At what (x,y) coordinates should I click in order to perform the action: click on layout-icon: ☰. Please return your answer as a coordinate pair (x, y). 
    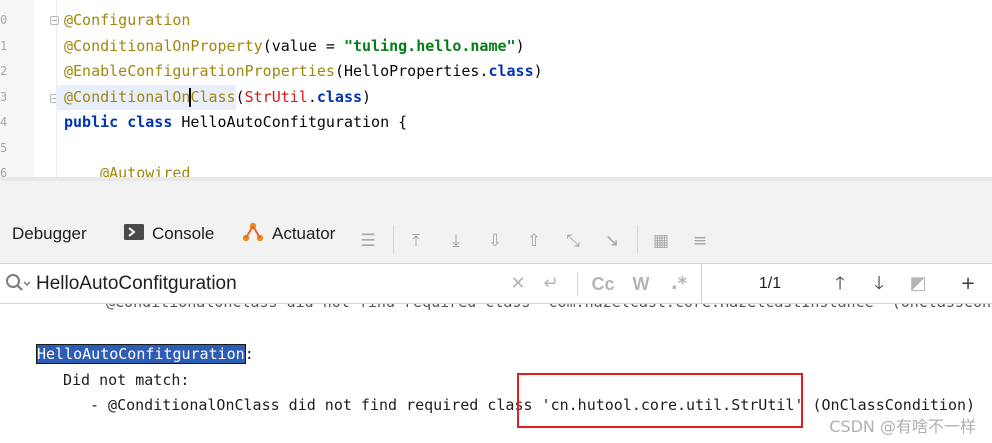
    Looking at the image, I should click on (368, 241).